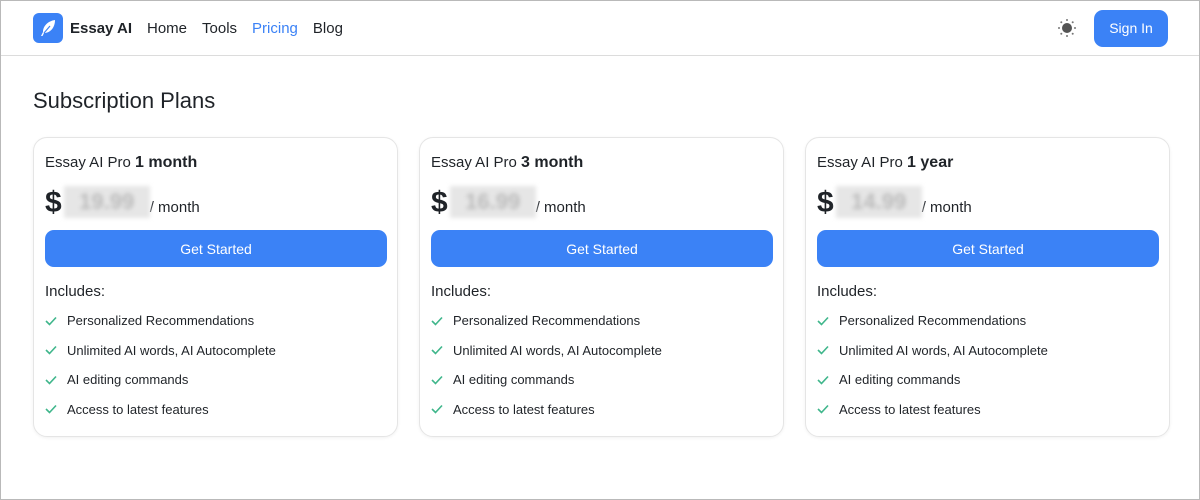 This screenshot has height=500, width=1200. I want to click on nav-link-pricing: Pricing, so click(275, 28).